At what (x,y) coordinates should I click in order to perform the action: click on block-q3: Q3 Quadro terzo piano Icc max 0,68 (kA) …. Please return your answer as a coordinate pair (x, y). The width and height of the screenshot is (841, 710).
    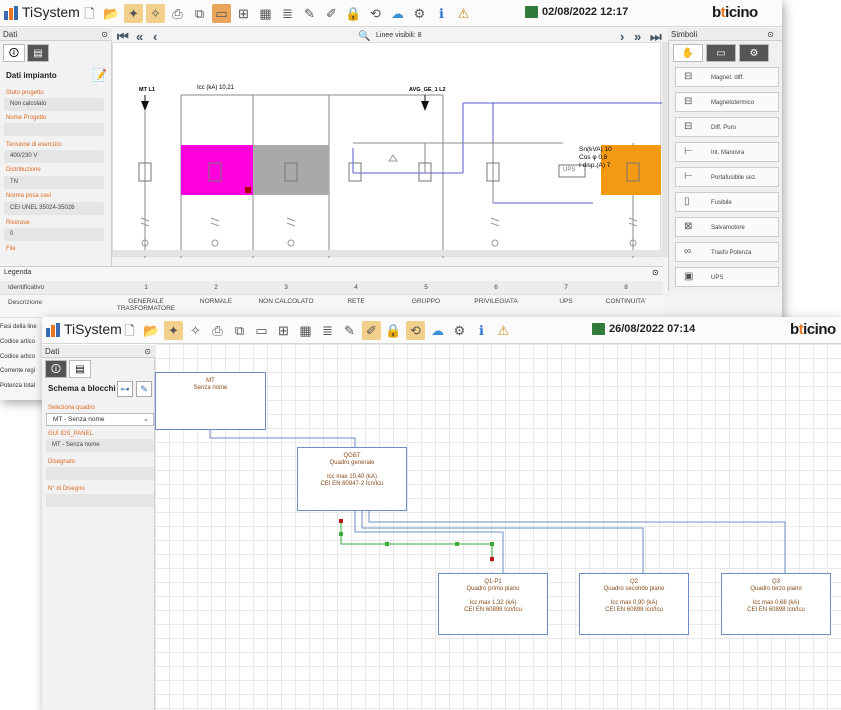
    Looking at the image, I should click on (776, 604).